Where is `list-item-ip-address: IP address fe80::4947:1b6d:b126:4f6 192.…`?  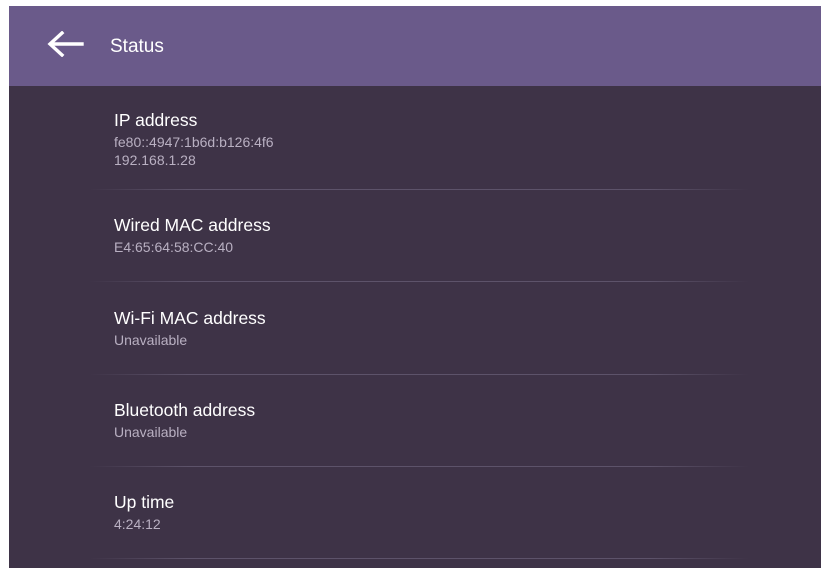 list-item-ip-address: IP address fe80::4947:1b6d:b126:4f6 192.… is located at coordinates (415, 139).